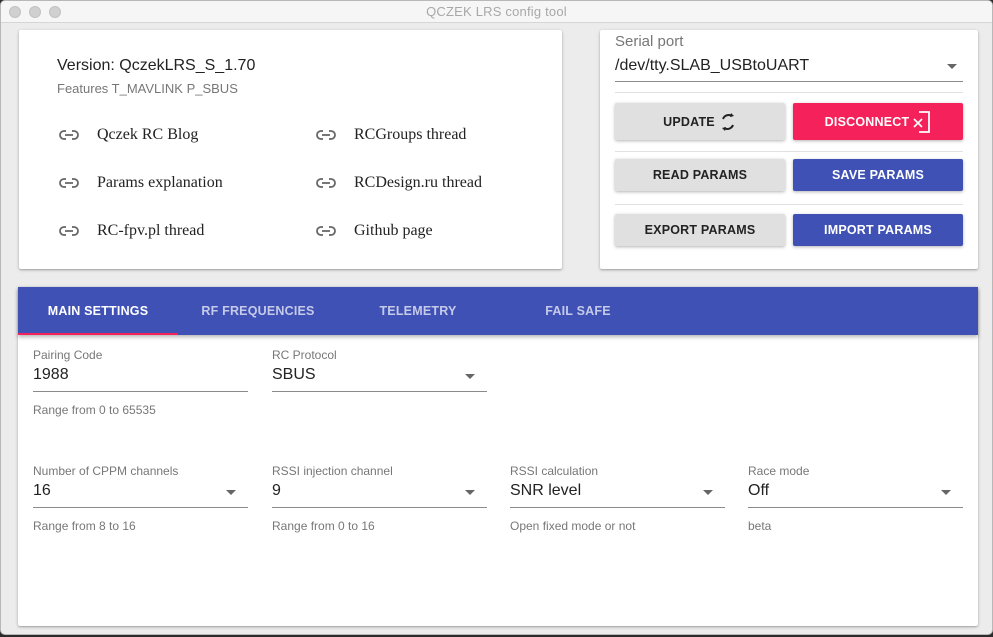 This screenshot has width=993, height=637. I want to click on link-label: Qczek RC Blog, so click(148, 134).